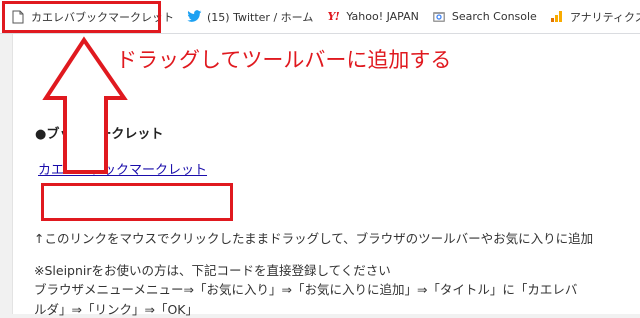  I want to click on bookmark-label: (15) Twitter / ホーム, so click(260, 17).